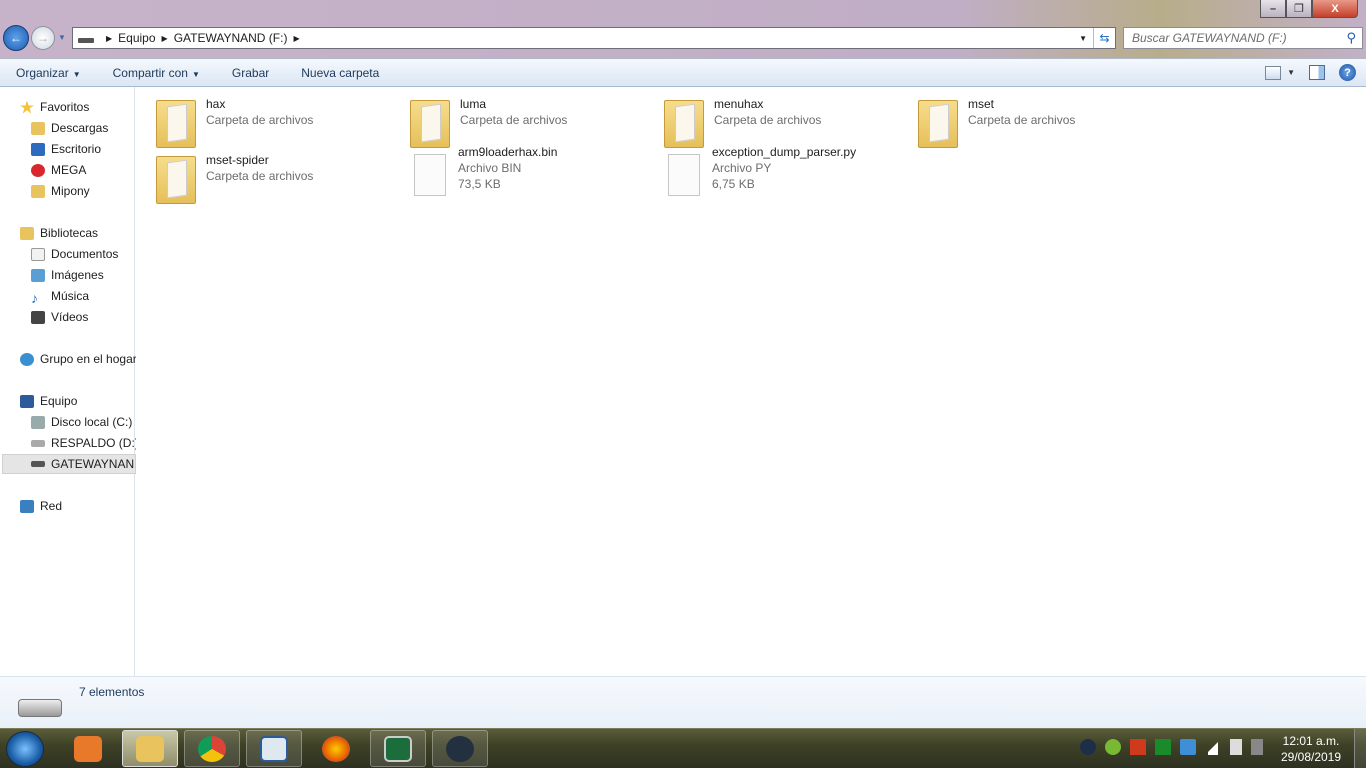  Describe the element at coordinates (1311, 749) in the screenshot. I see `clock: 12:01 a.m. 29/08/2019` at that location.